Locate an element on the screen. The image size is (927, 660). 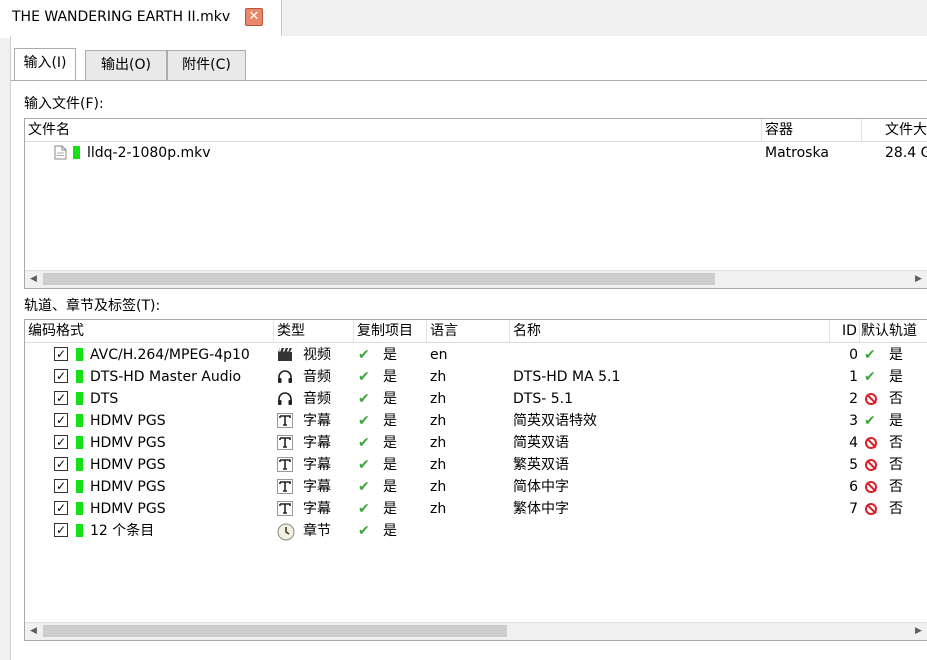
clock-icon is located at coordinates (287, 532).